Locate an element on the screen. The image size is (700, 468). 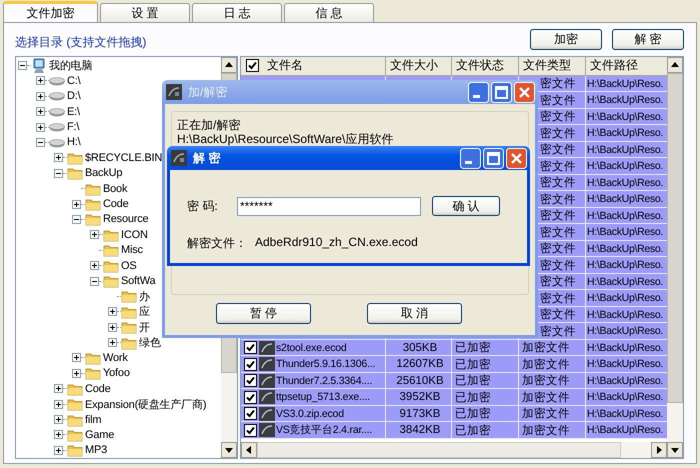
dialog-button: 暂 停 is located at coordinates (263, 313).